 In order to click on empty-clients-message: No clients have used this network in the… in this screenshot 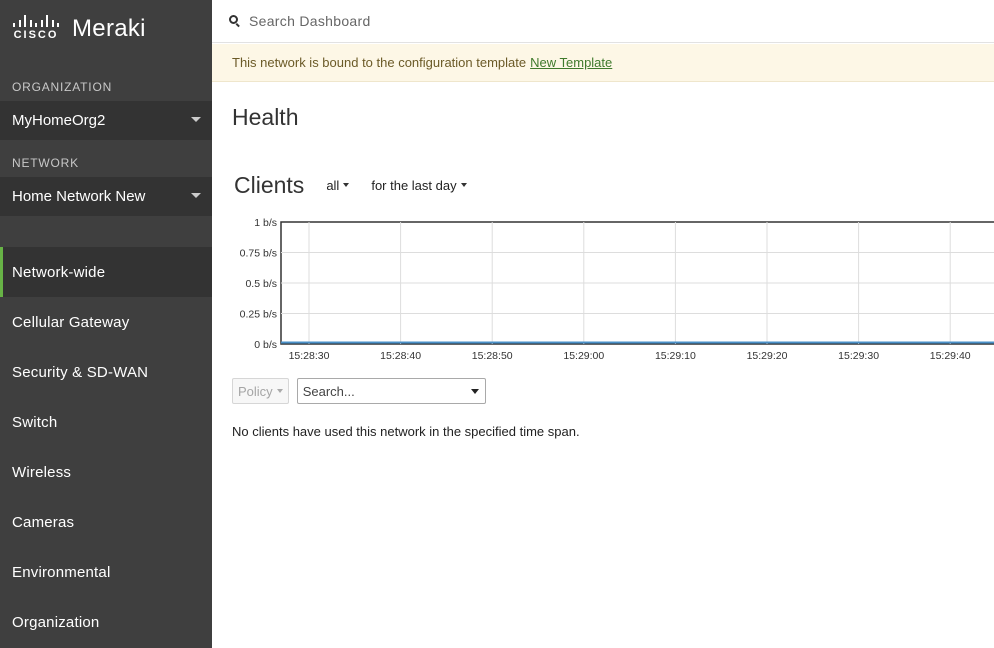, I will do `click(406, 431)`.